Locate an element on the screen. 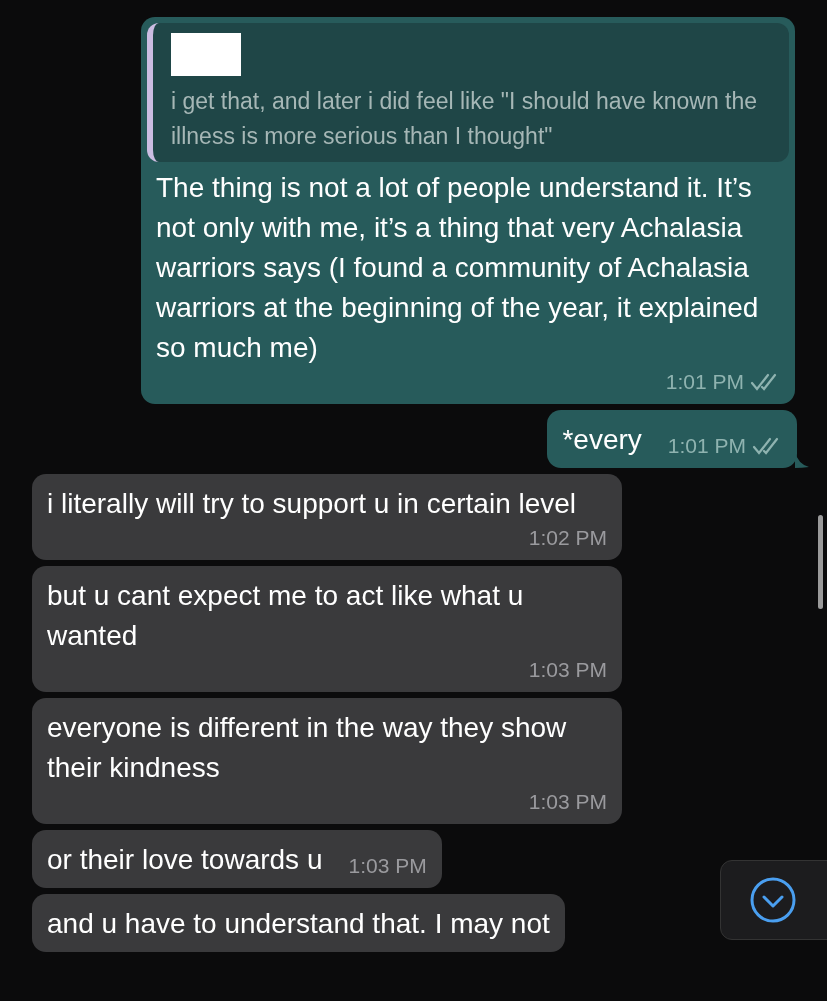 The image size is (827, 1001). message-text: i literally will try to support u in certain level is located at coordinates (312, 504).